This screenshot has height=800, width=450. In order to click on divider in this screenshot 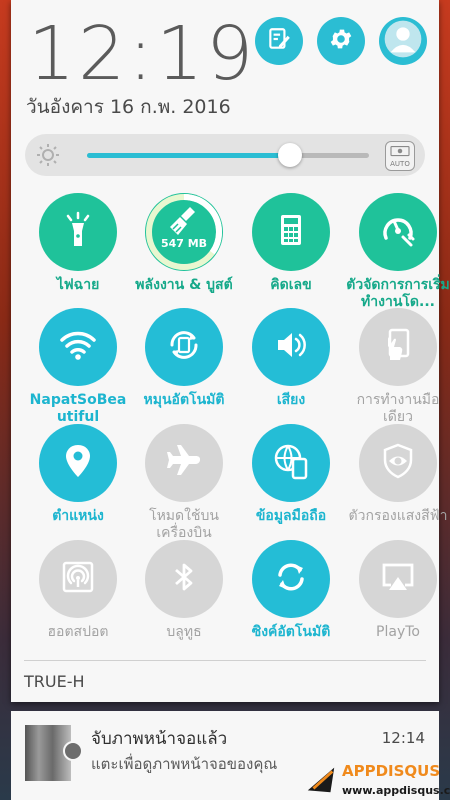, I will do `click(225, 660)`.